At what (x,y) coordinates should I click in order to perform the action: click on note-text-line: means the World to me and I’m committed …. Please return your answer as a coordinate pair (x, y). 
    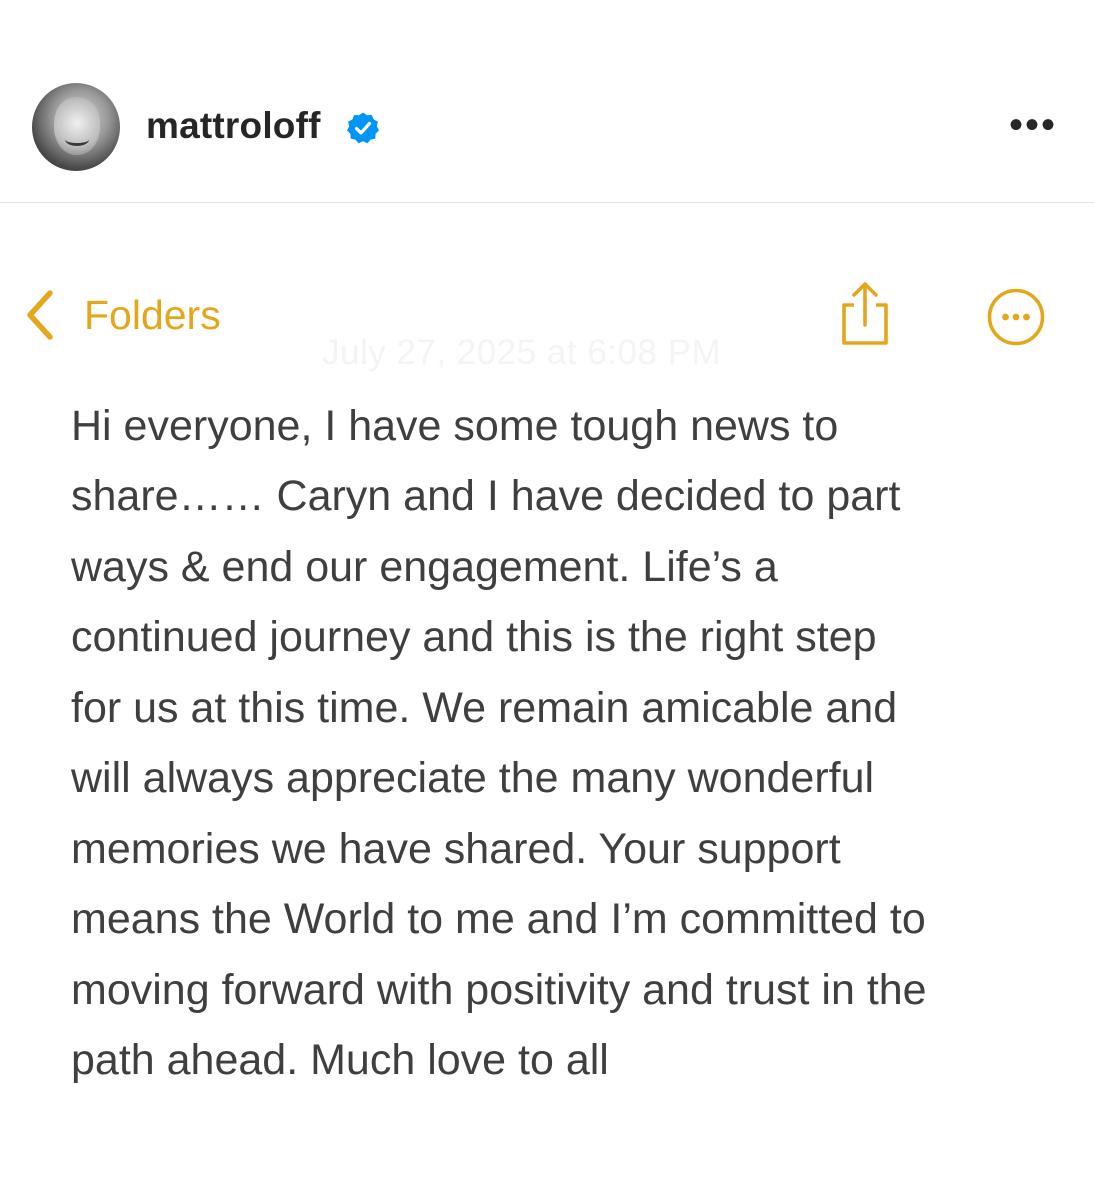
    Looking at the image, I should click on (498, 919).